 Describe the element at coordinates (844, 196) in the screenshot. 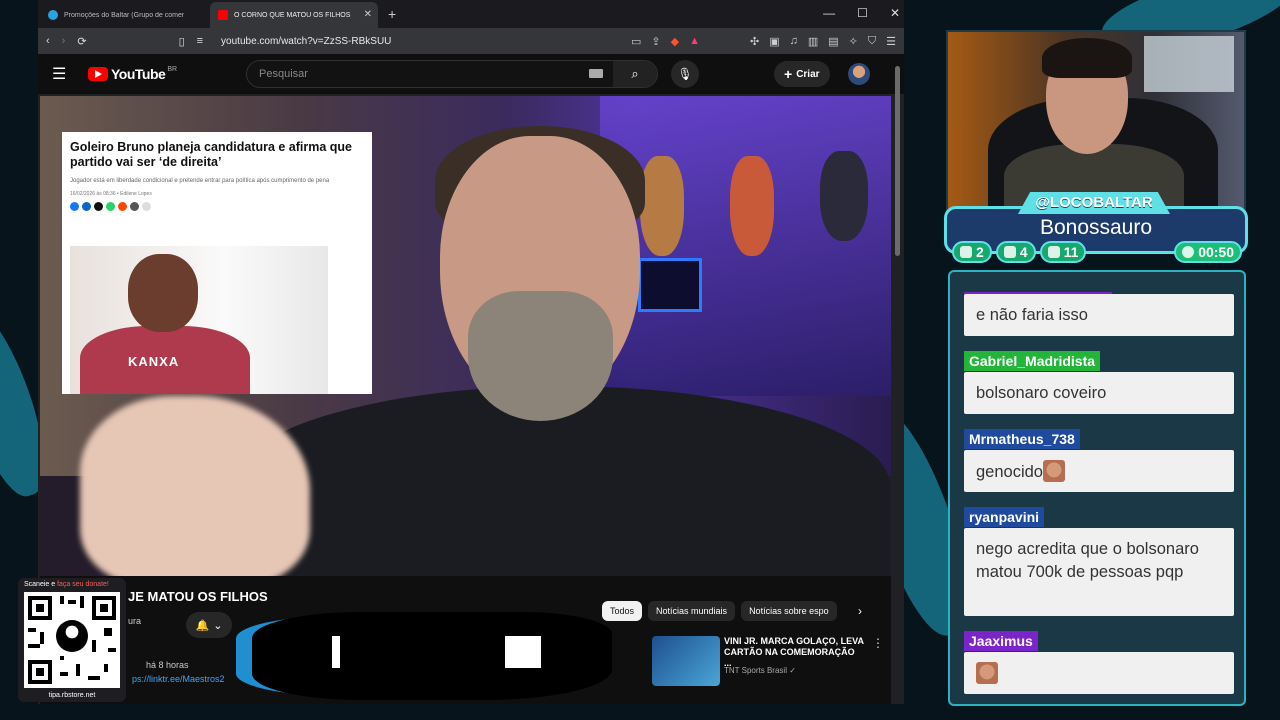

I see `guitar` at that location.